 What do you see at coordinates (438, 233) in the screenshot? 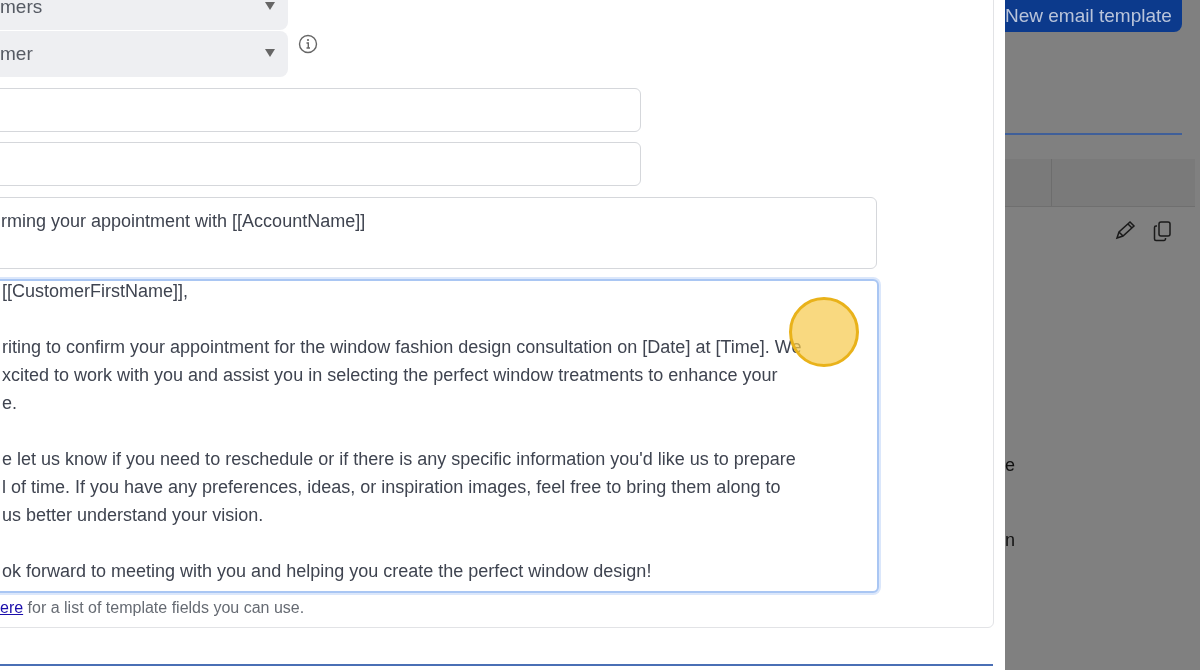
I see `subject-field: rming your appointment with [[AccountName]]` at bounding box center [438, 233].